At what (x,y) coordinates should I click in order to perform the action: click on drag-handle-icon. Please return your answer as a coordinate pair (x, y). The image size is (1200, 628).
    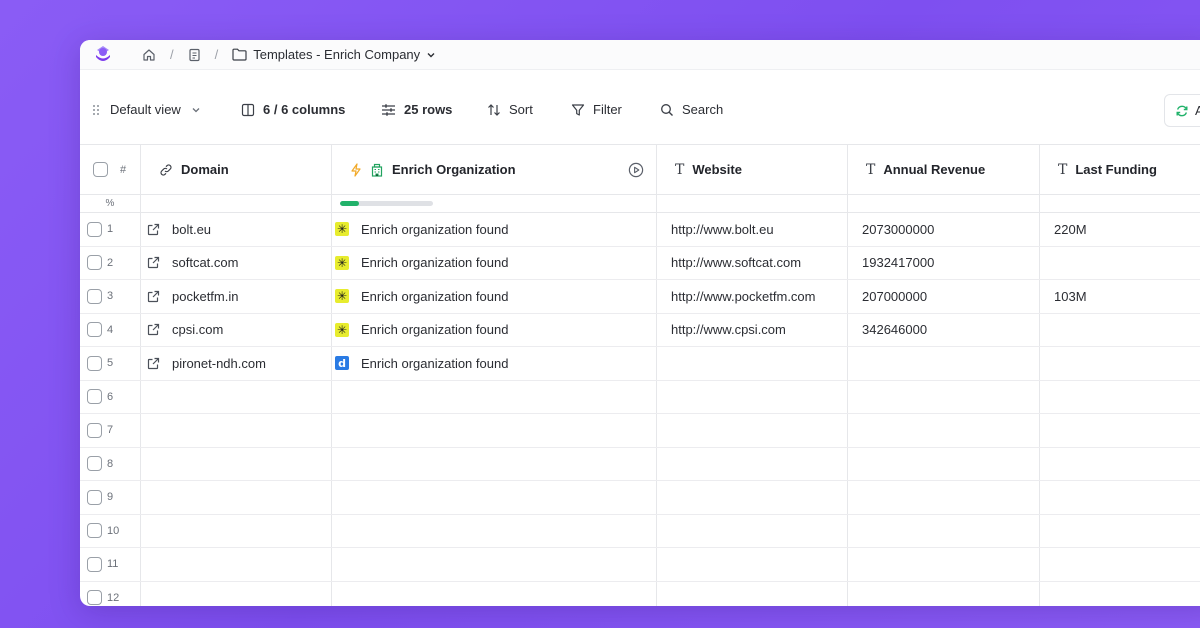
    Looking at the image, I should click on (96, 110).